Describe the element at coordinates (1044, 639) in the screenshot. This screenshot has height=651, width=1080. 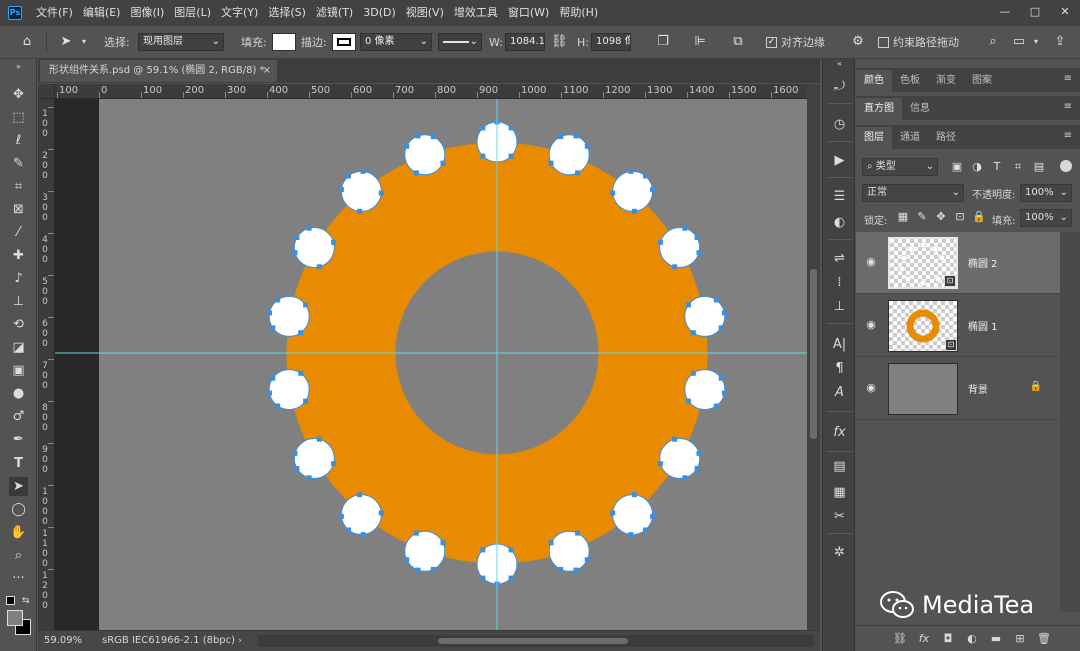
I see `trash-icon: 🗑` at that location.